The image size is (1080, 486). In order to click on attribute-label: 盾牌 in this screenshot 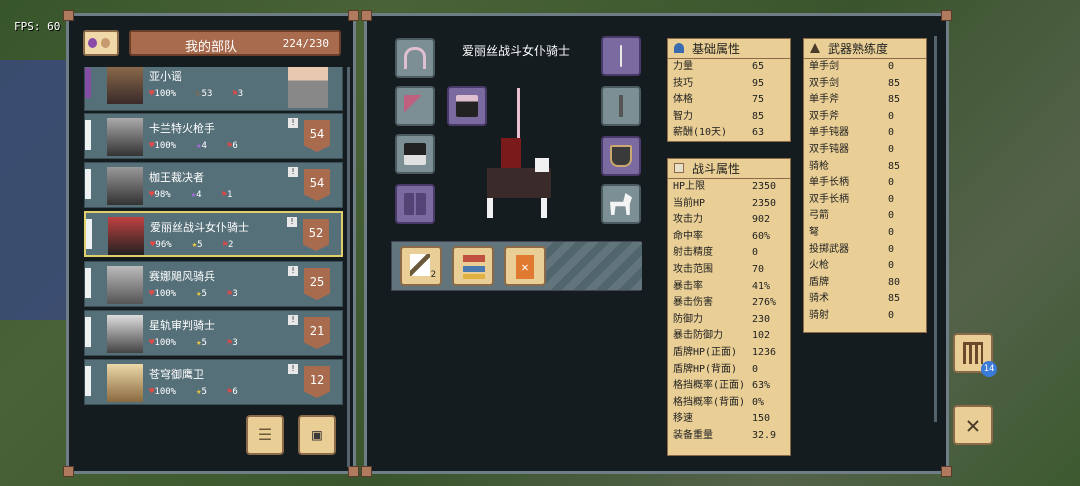, I will do `click(819, 282)`.